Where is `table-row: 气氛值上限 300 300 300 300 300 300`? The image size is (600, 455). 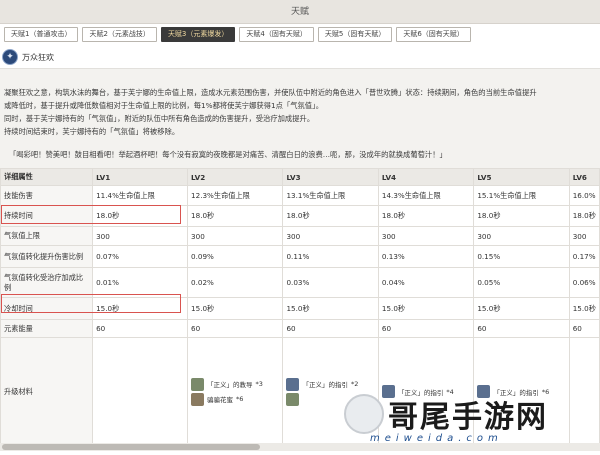 table-row: 气氛值上限 300 300 300 300 300 300 is located at coordinates (300, 236).